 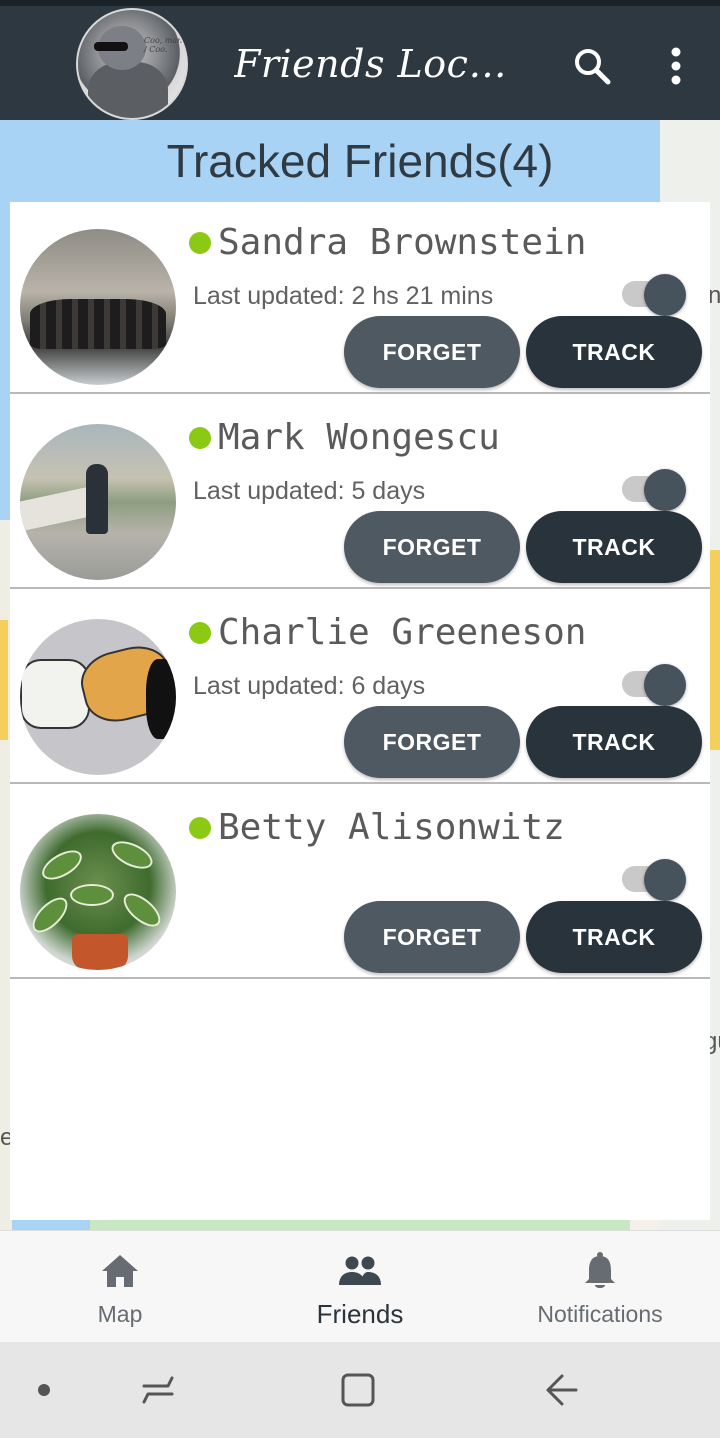 I want to click on nav-item-friends: Friends, so click(x=360, y=1287).